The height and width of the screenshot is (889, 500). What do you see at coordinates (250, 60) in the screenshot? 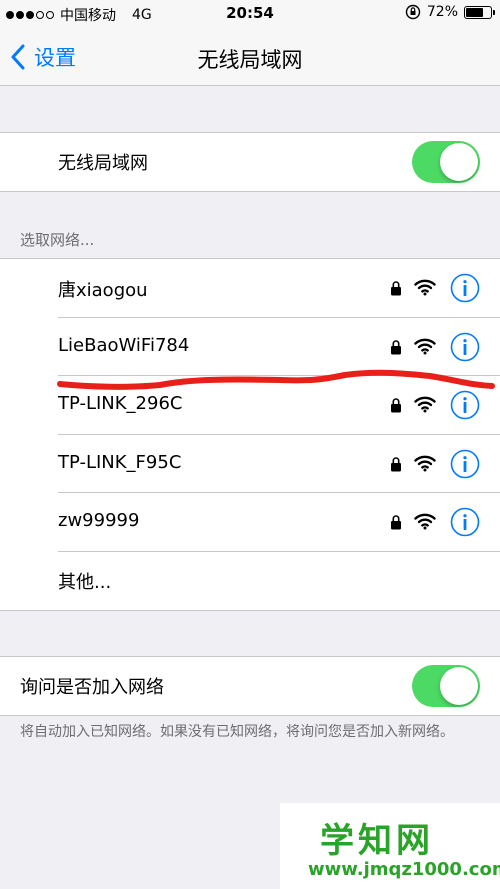
I see `page-title: 无线局域网` at bounding box center [250, 60].